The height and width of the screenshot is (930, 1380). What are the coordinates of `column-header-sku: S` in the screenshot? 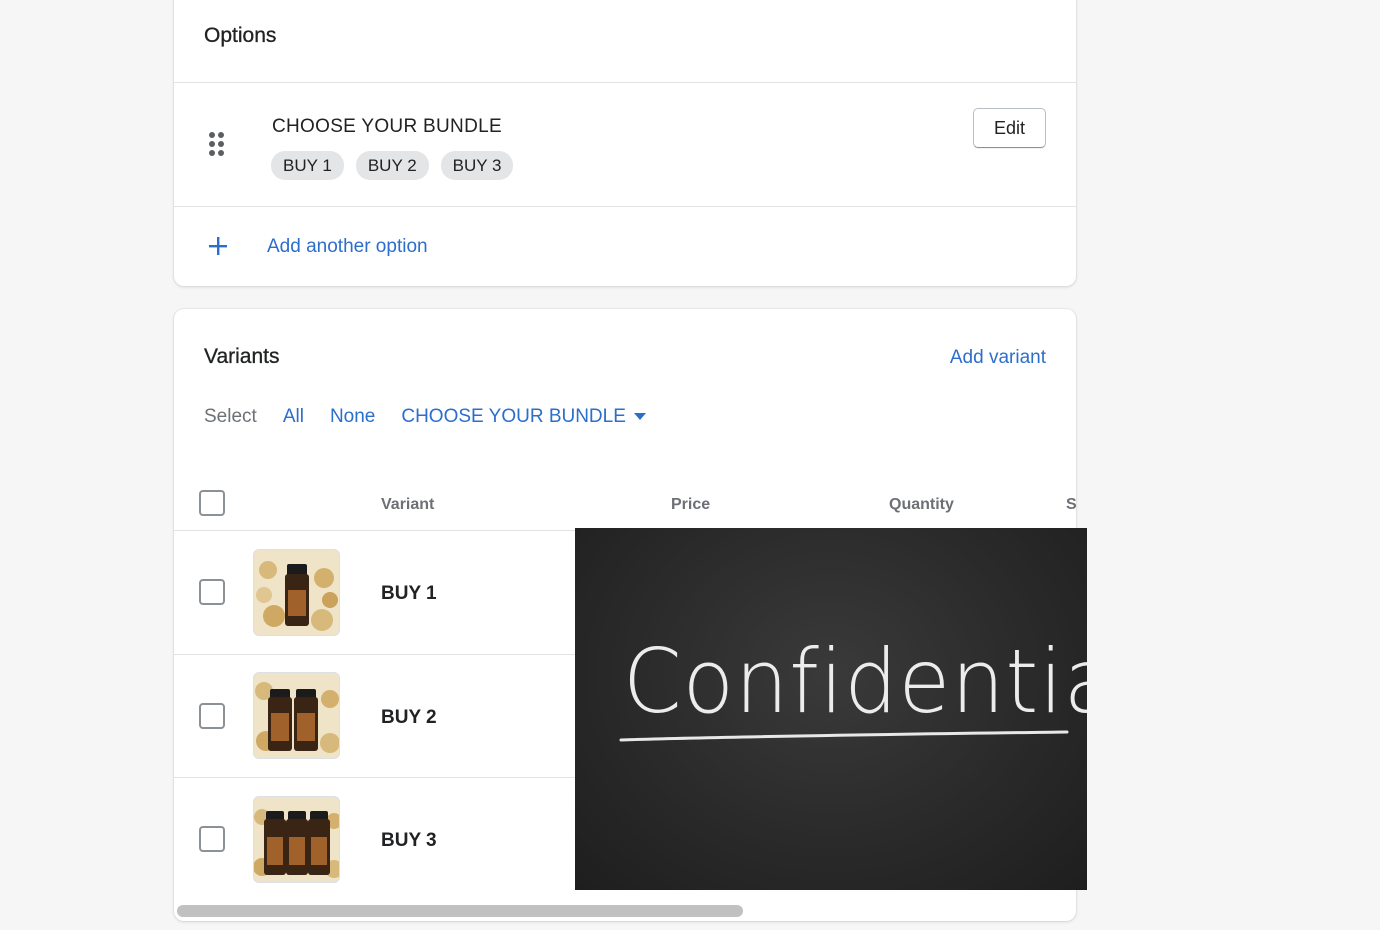 It's located at (1071, 504).